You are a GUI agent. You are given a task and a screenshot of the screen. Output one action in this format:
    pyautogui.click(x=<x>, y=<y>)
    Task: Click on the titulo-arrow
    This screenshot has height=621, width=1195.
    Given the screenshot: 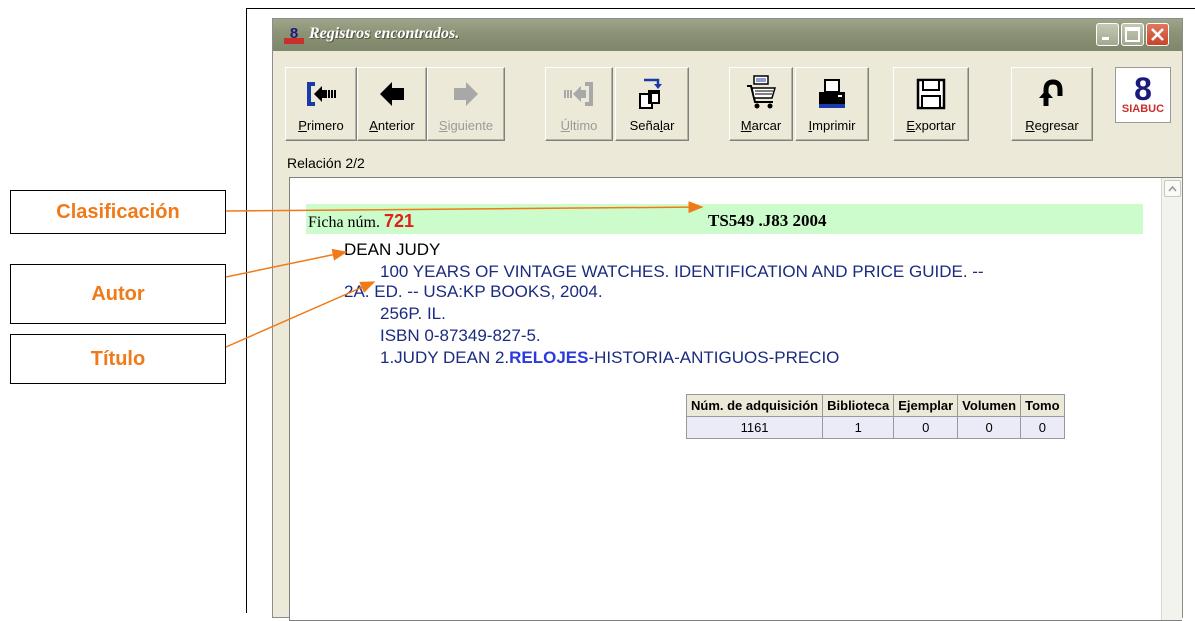 What is the action you would take?
    pyautogui.click(x=300, y=314)
    